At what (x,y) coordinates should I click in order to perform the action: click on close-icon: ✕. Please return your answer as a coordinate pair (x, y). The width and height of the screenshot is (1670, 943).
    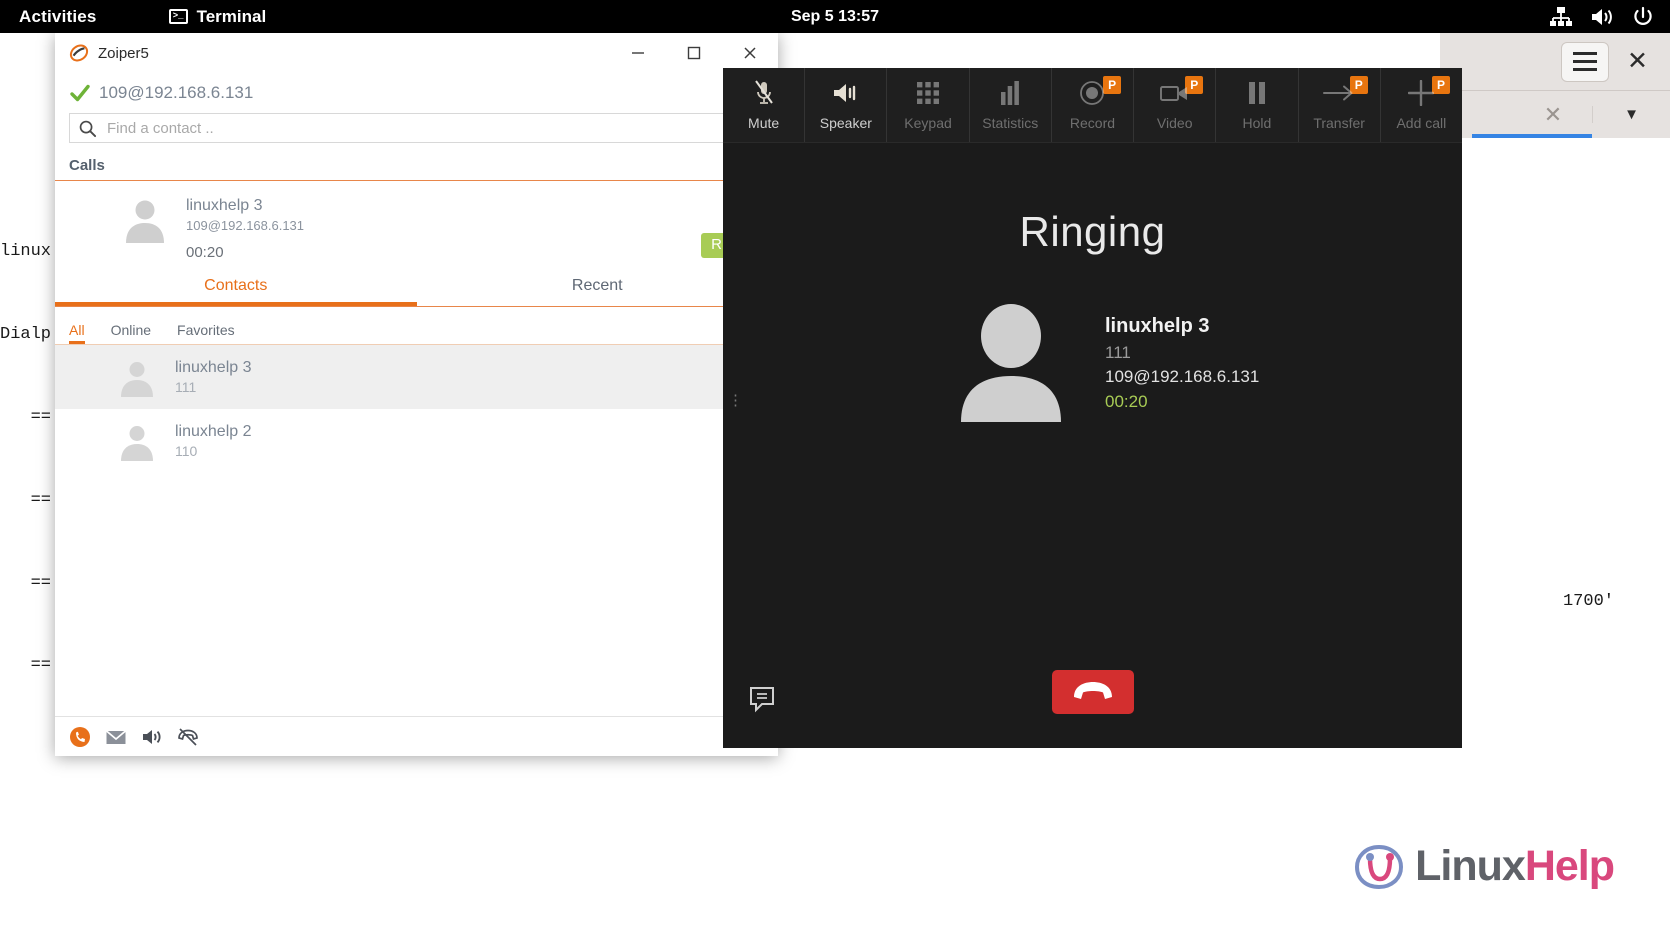
    Looking at the image, I should click on (1637, 61).